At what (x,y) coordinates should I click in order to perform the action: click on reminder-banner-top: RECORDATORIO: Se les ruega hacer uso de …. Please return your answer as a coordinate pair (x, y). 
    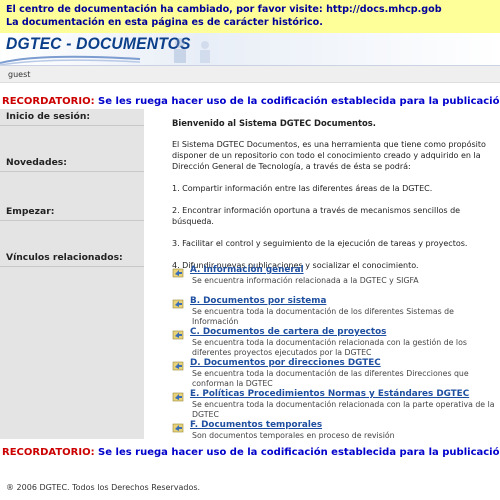
    Looking at the image, I should click on (250, 102).